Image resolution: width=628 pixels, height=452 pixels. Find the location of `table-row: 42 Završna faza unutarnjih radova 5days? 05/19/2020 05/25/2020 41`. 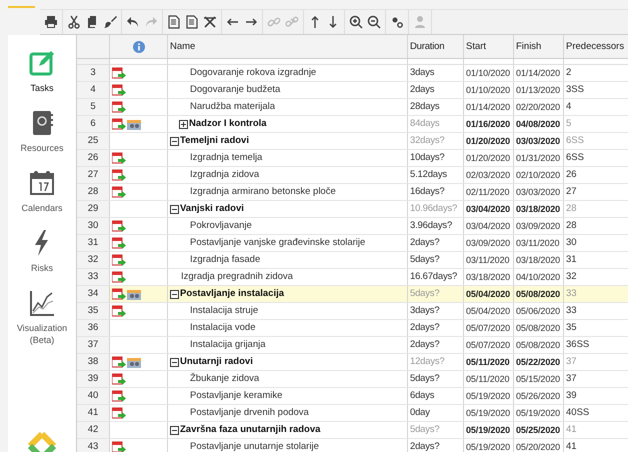

table-row: 42 Završna faza unutarnjih radova 5days? 05/19/2020 05/25/2020 41 is located at coordinates (352, 430).